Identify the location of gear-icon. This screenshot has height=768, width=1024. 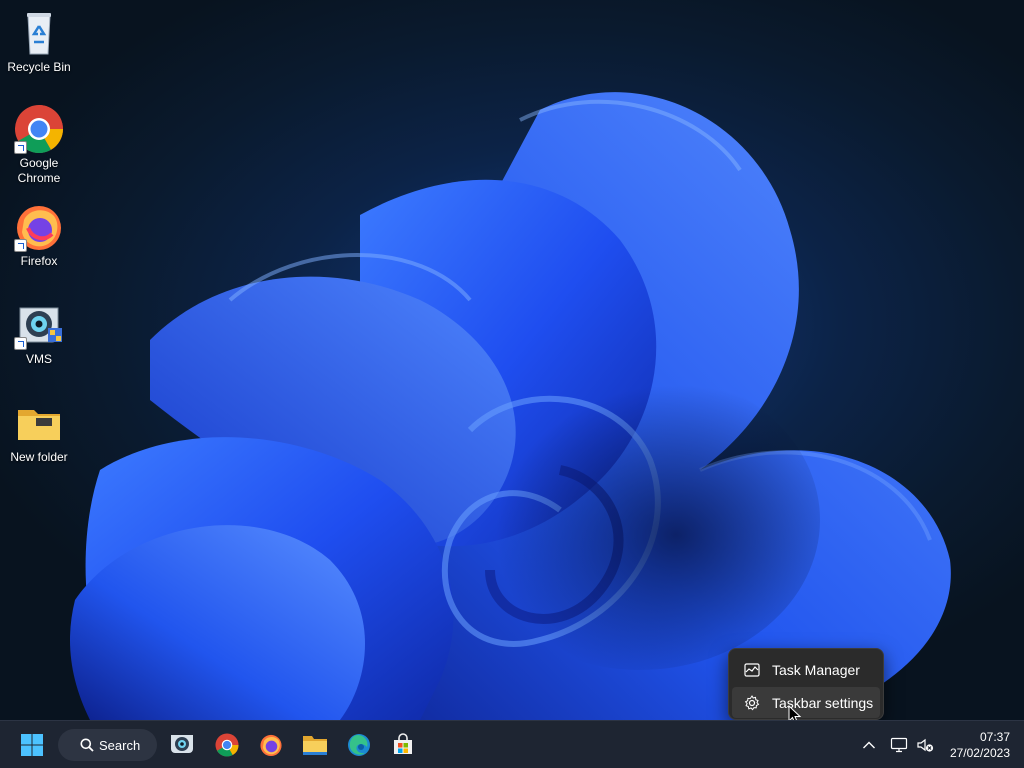
(752, 702).